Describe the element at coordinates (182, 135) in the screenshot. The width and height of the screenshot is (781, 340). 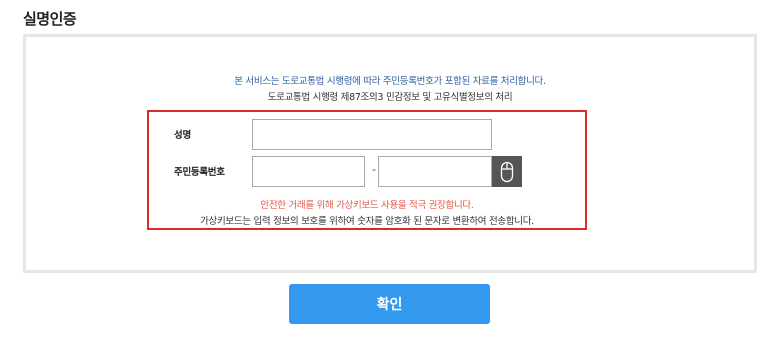
I see `name-label: 성명` at that location.